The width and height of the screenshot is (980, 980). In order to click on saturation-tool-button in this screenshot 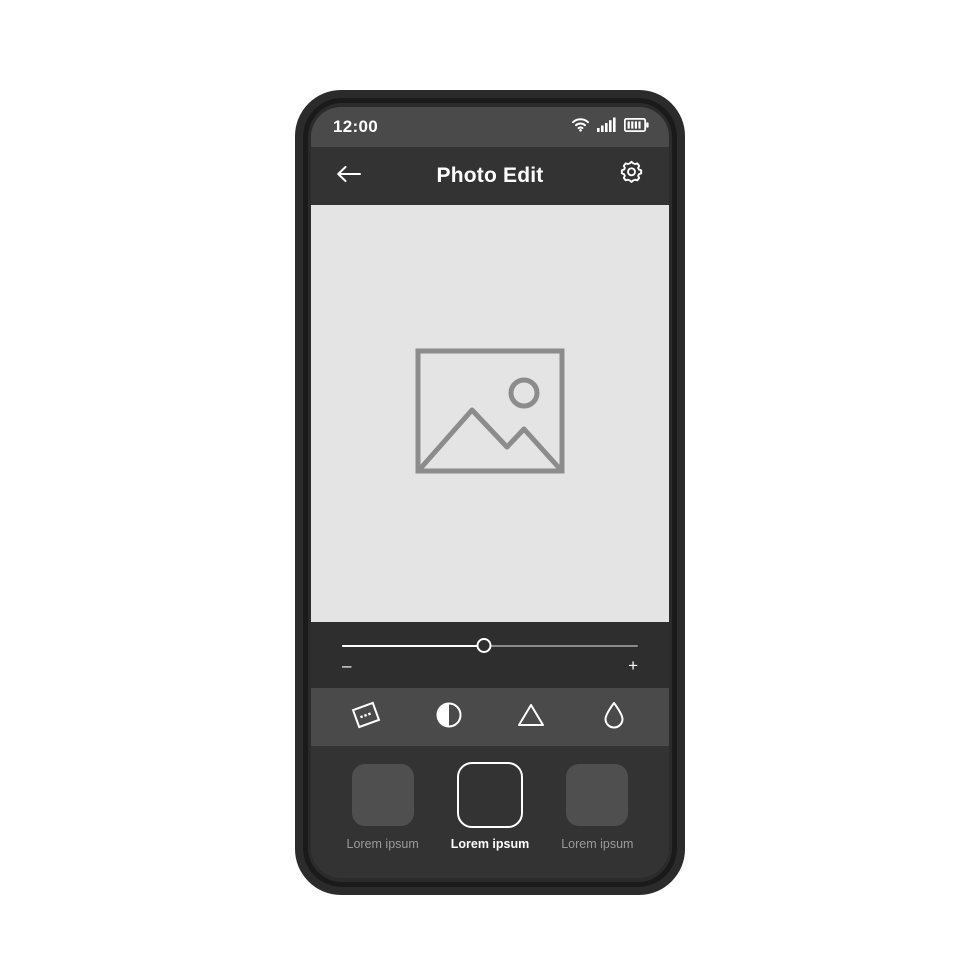, I will do `click(614, 717)`.